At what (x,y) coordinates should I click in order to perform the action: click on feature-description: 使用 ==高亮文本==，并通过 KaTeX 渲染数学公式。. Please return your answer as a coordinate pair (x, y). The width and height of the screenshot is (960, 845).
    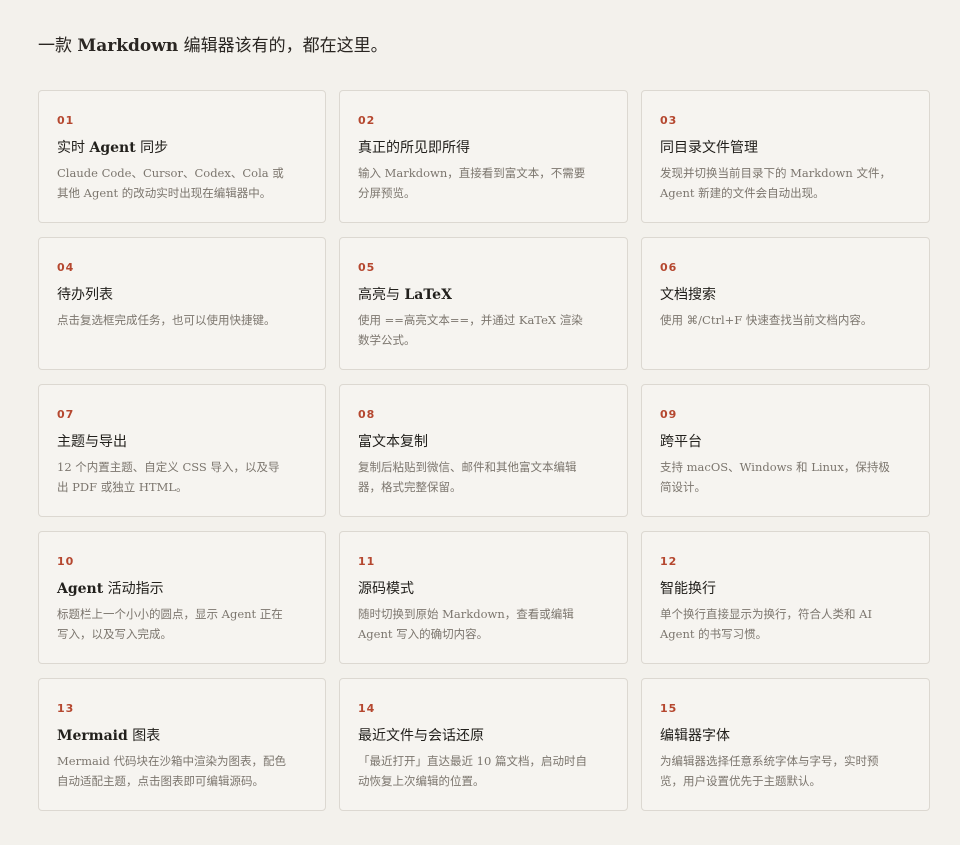
    Looking at the image, I should click on (470, 330).